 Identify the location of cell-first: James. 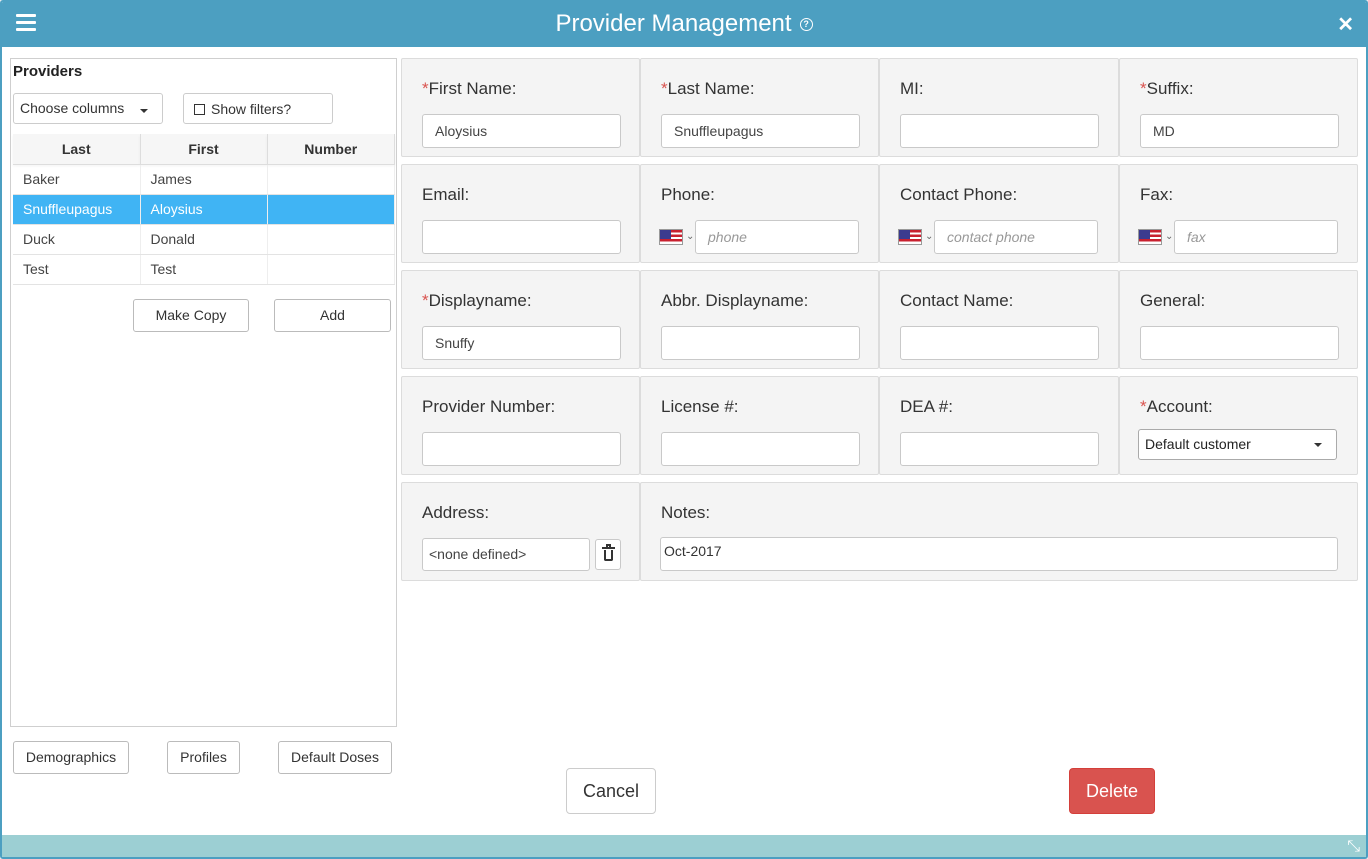
(204, 179).